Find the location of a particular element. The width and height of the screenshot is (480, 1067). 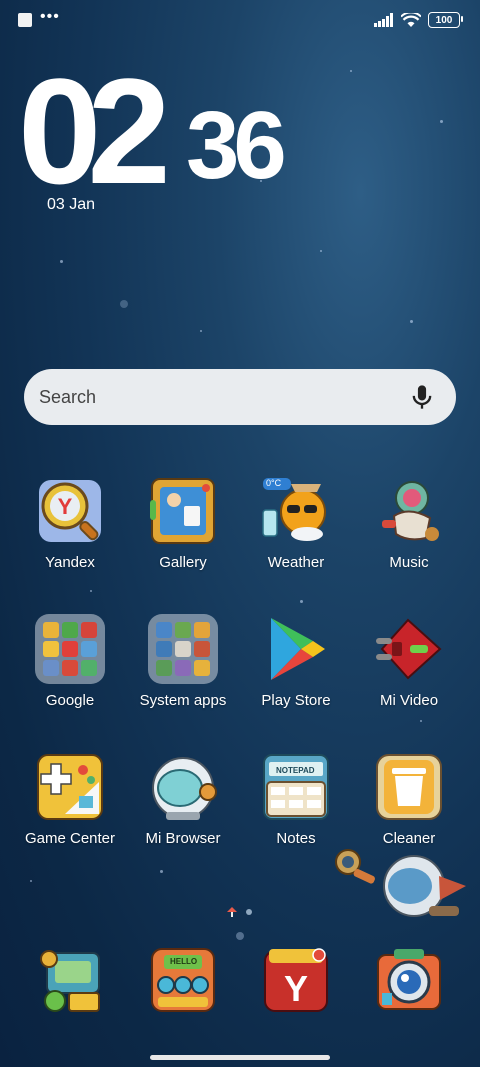

mi-video-rocket-icon is located at coordinates (409, 649).